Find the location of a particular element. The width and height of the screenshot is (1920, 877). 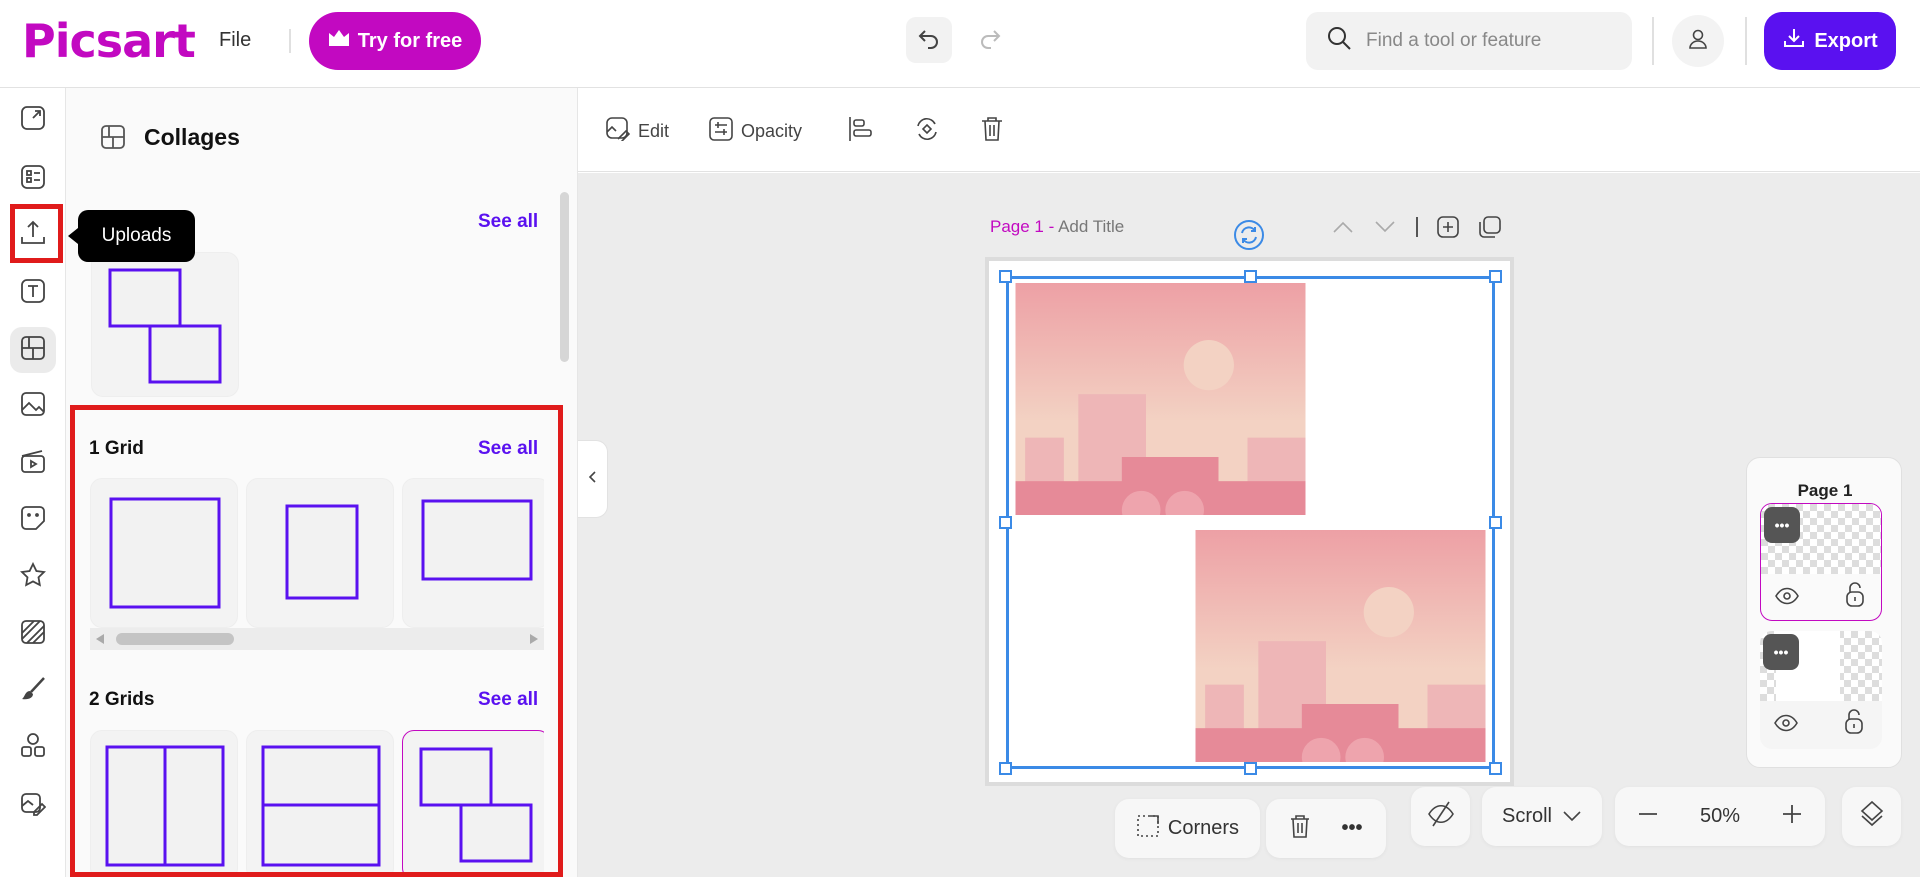

pattern-icon is located at coordinates (33, 634).